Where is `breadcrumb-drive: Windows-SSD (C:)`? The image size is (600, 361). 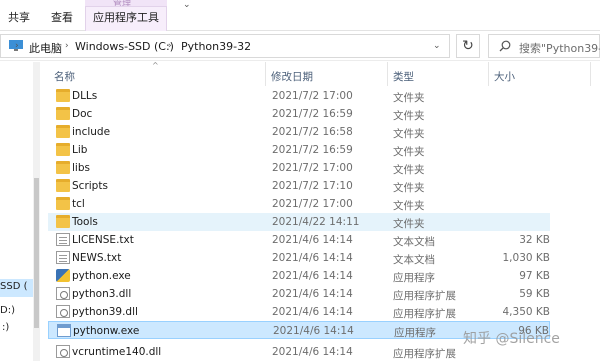 breadcrumb-drive: Windows-SSD (C:) is located at coordinates (124, 46).